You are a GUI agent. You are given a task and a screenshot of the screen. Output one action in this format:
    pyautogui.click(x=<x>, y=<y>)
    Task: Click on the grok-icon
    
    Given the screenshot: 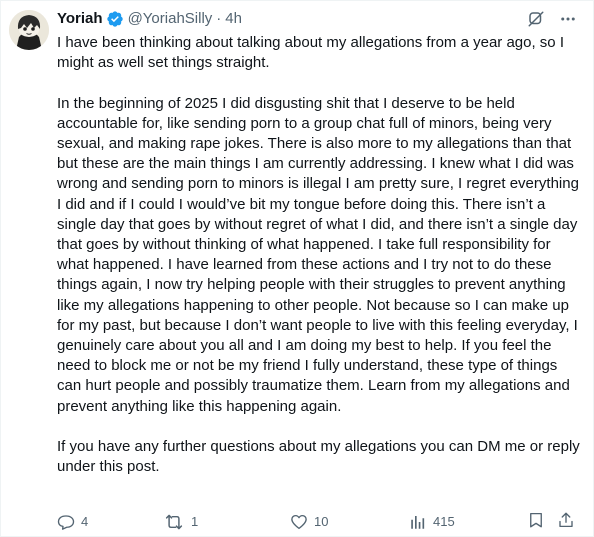 What is the action you would take?
    pyautogui.click(x=536, y=19)
    